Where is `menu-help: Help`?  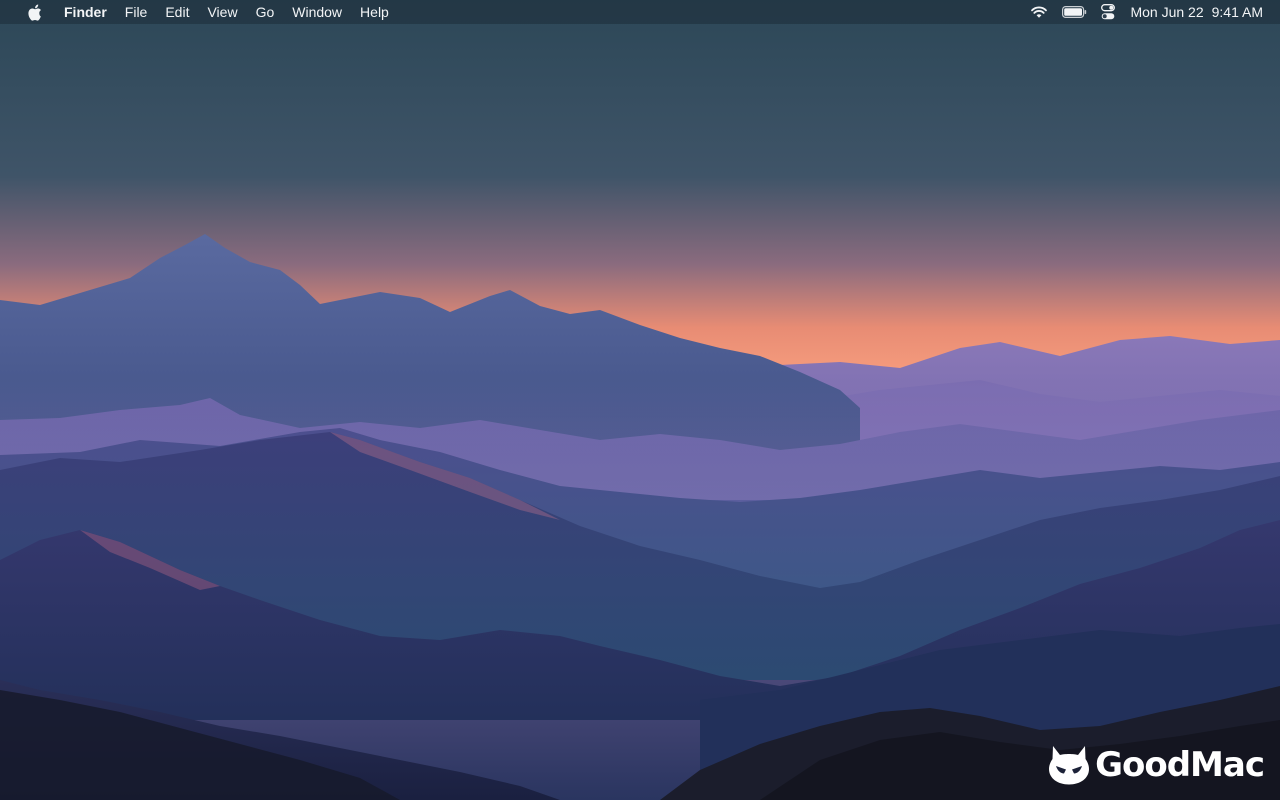
menu-help: Help is located at coordinates (374, 12).